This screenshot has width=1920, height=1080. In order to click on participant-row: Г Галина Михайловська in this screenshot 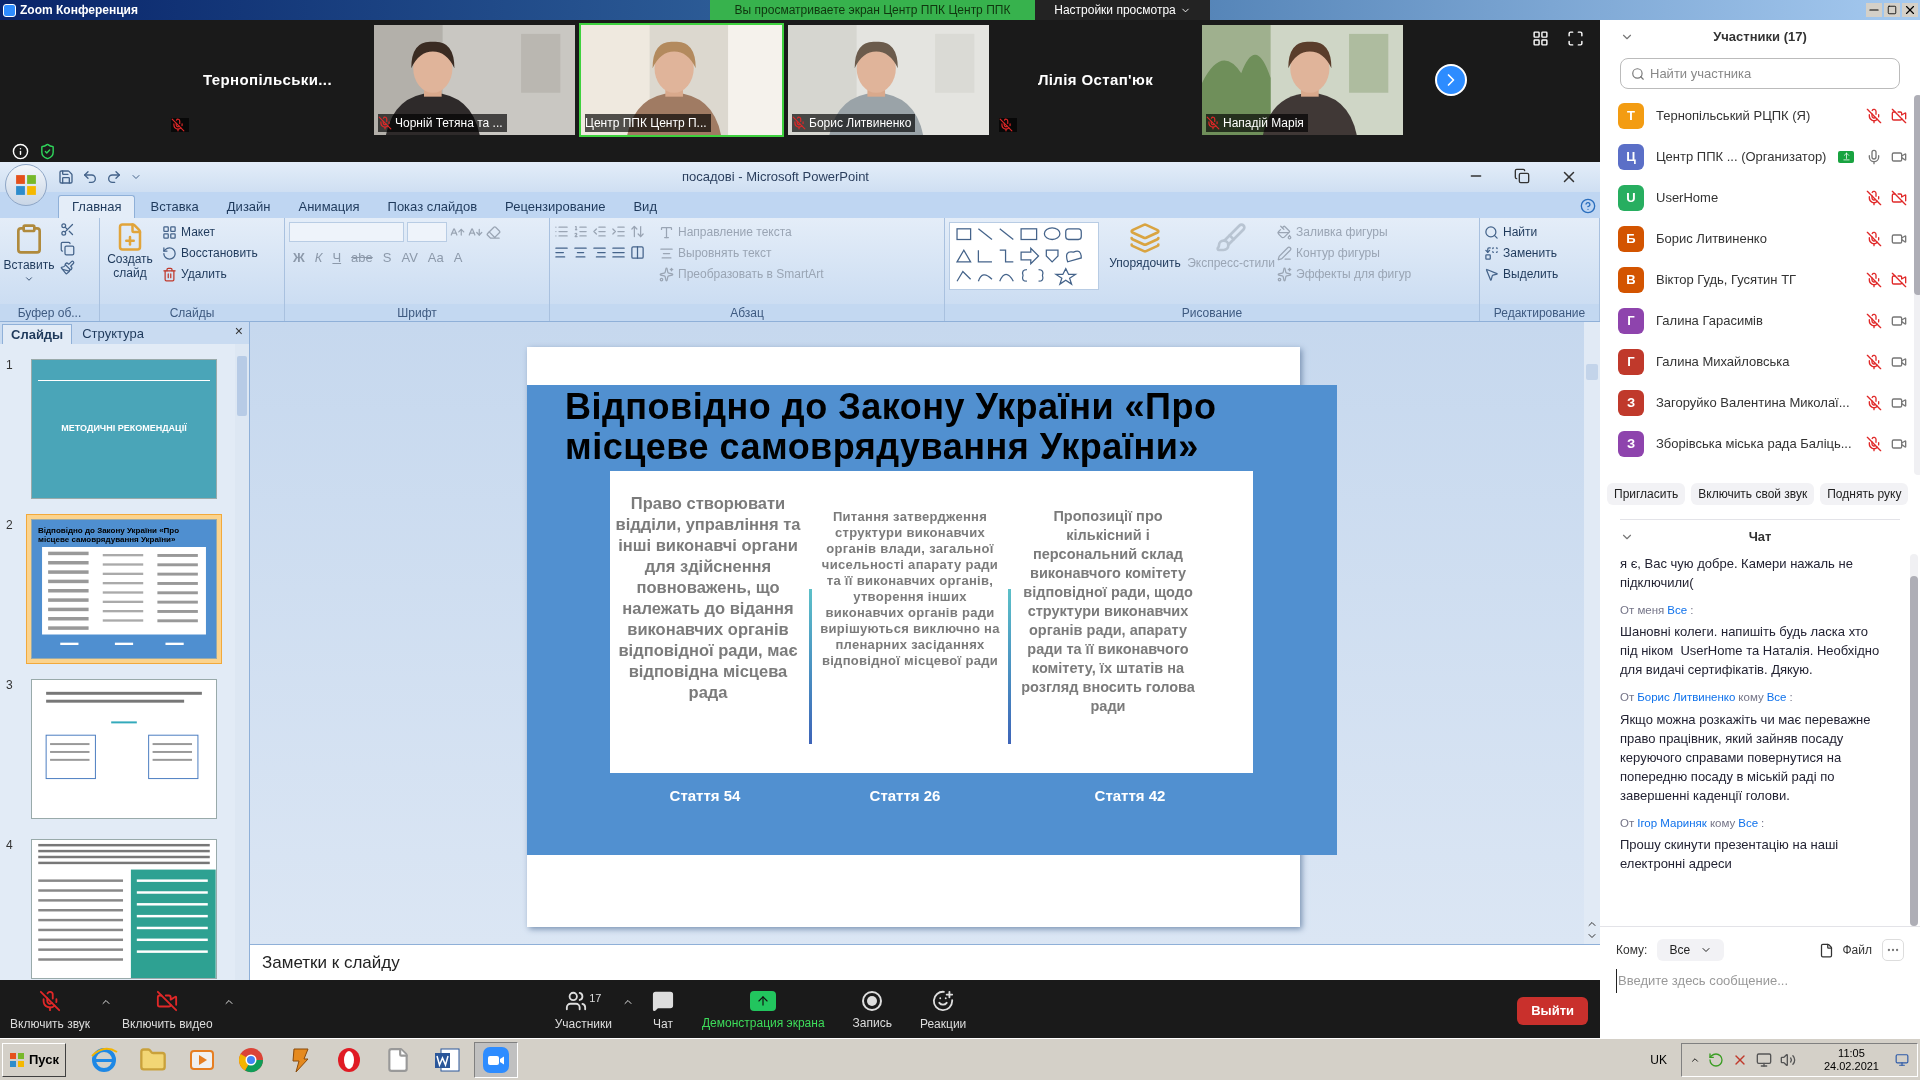, I will do `click(1763, 361)`.